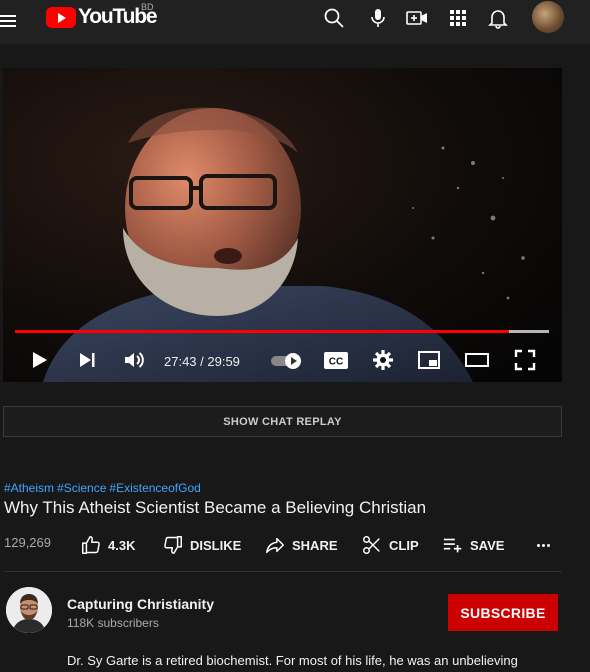 This screenshot has height=672, width=590. I want to click on save-label: SAVE, so click(487, 545).